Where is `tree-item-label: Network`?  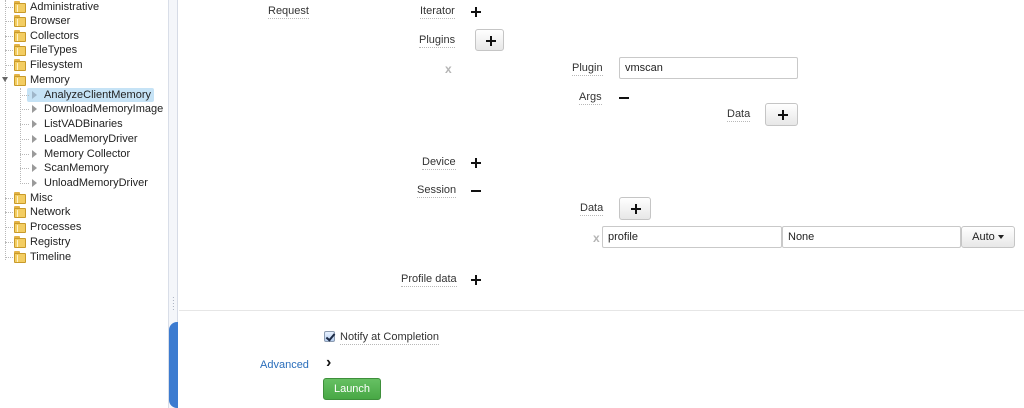
tree-item-label: Network is located at coordinates (50, 212).